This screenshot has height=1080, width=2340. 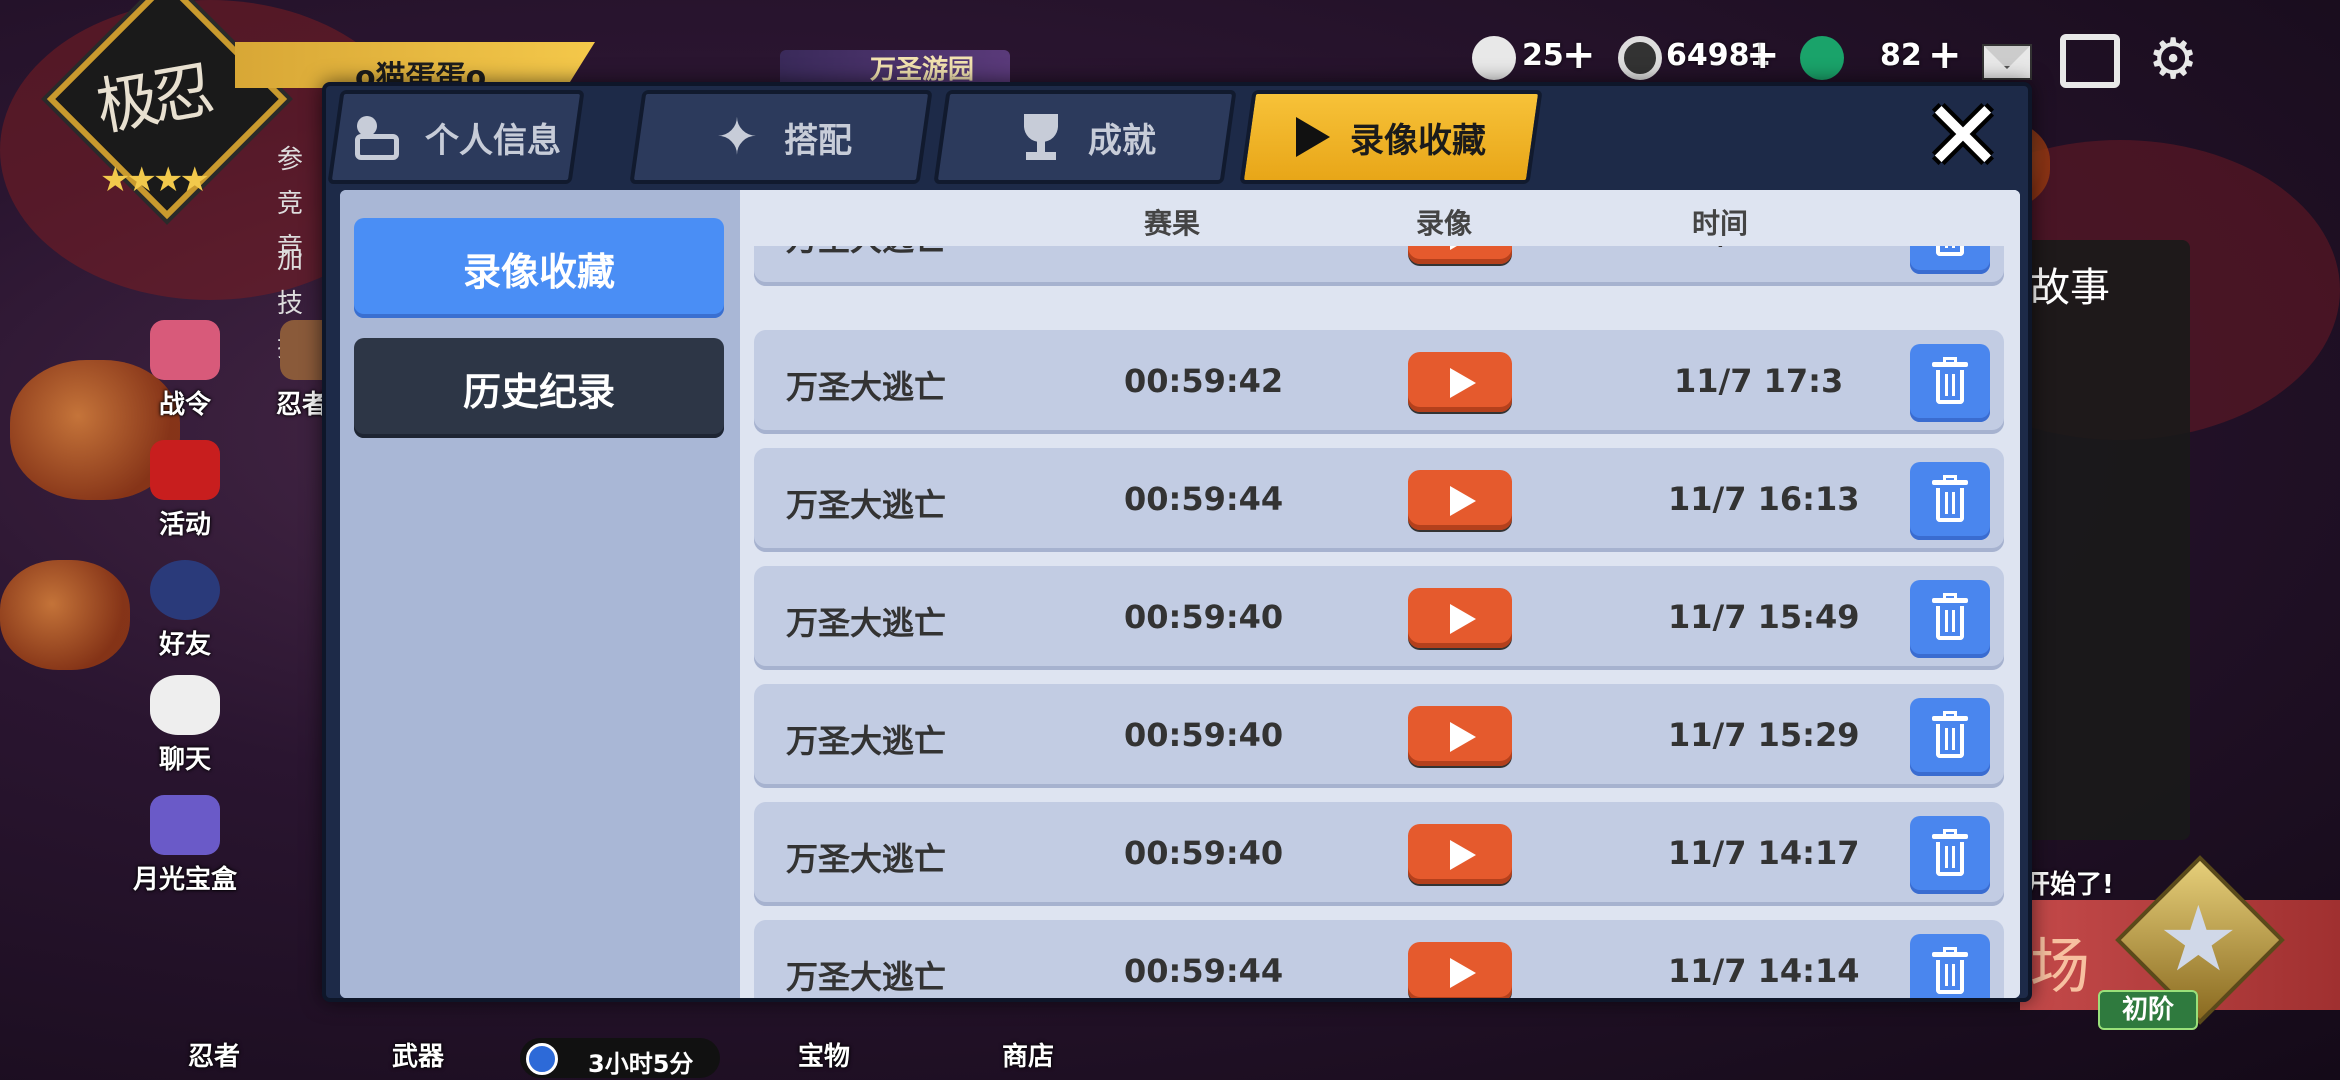 I want to click on events-button: 活动, so click(x=185, y=490).